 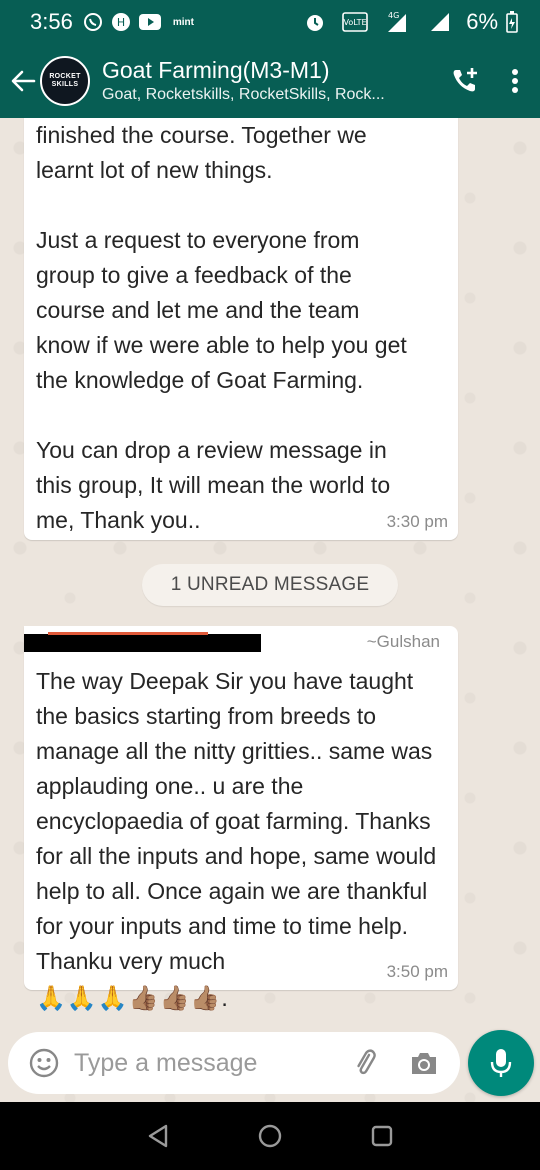 What do you see at coordinates (65, 76) in the screenshot?
I see `avatar-line-1: ROCKET` at bounding box center [65, 76].